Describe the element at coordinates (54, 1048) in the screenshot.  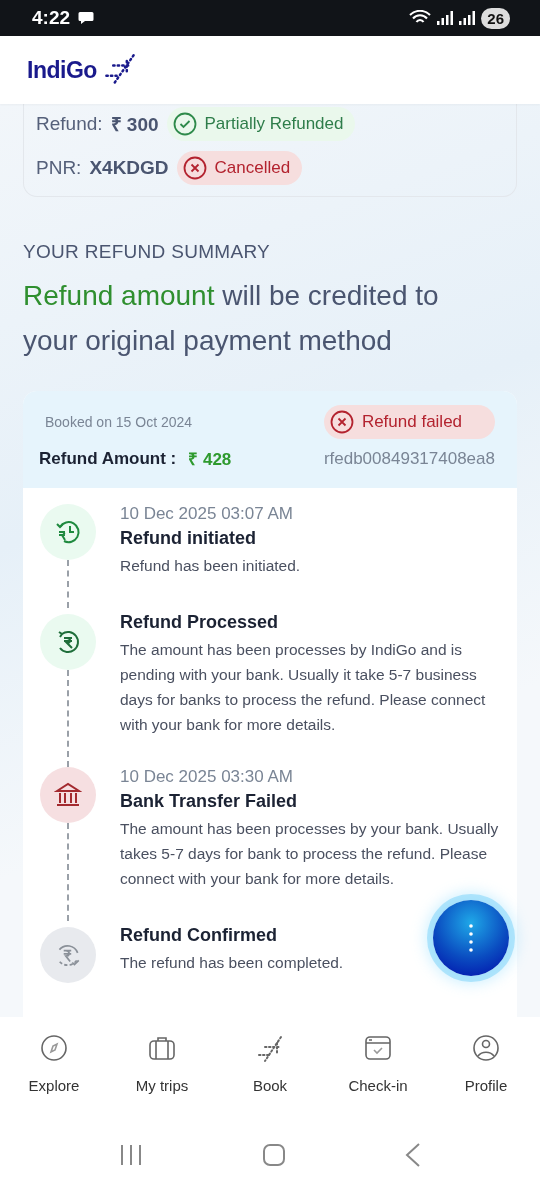
I see `compass-icon` at that location.